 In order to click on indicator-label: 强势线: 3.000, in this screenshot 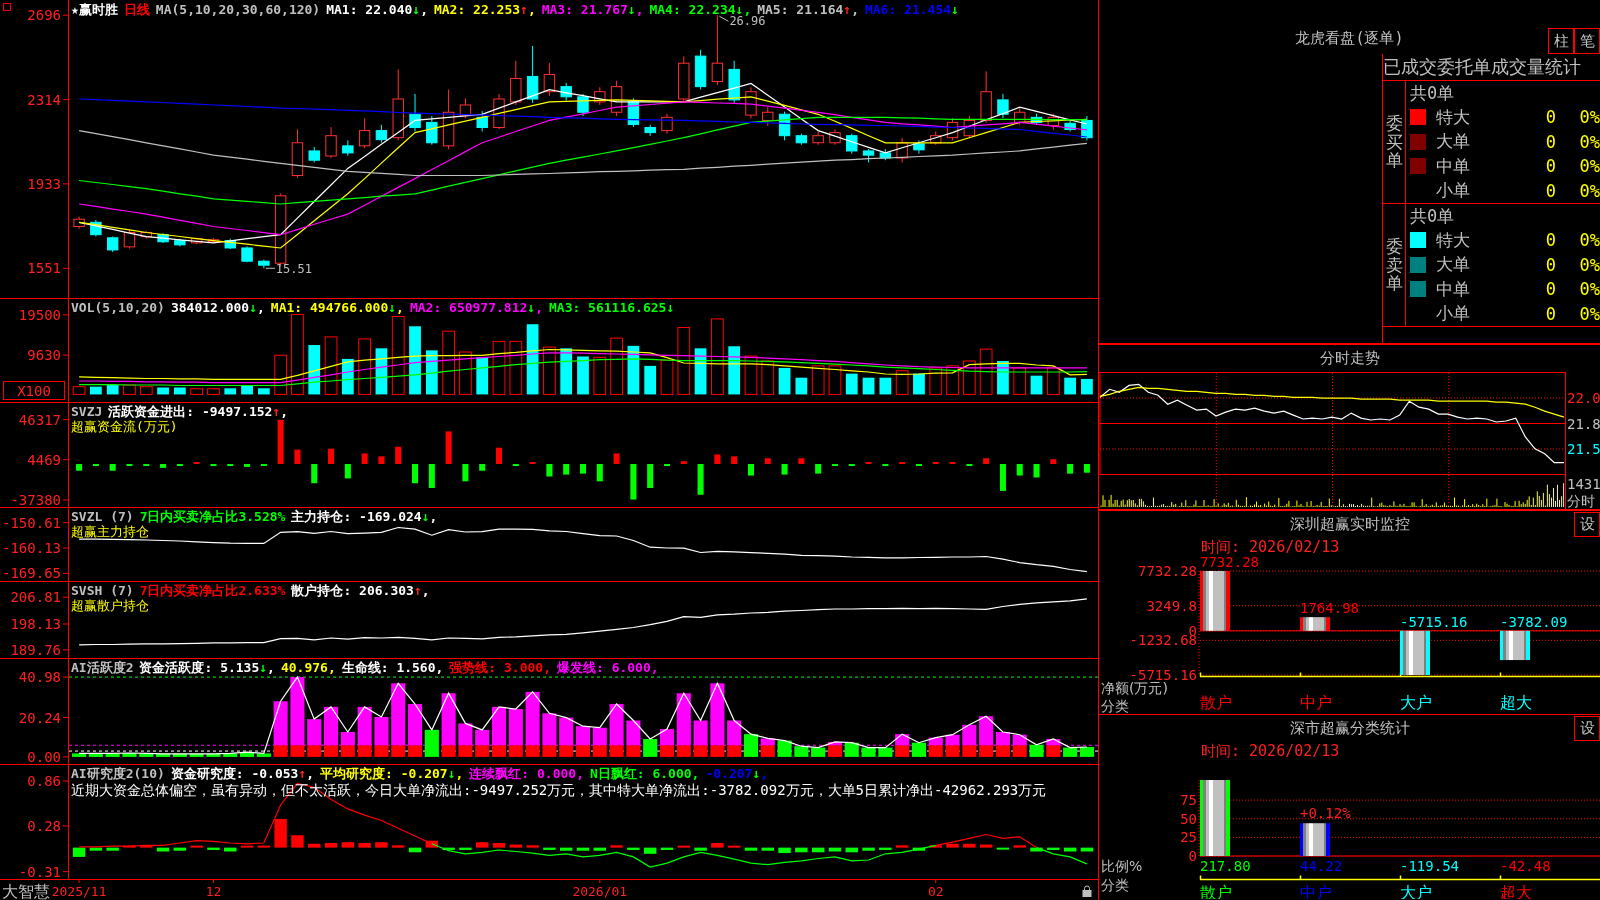, I will do `click(500, 667)`.